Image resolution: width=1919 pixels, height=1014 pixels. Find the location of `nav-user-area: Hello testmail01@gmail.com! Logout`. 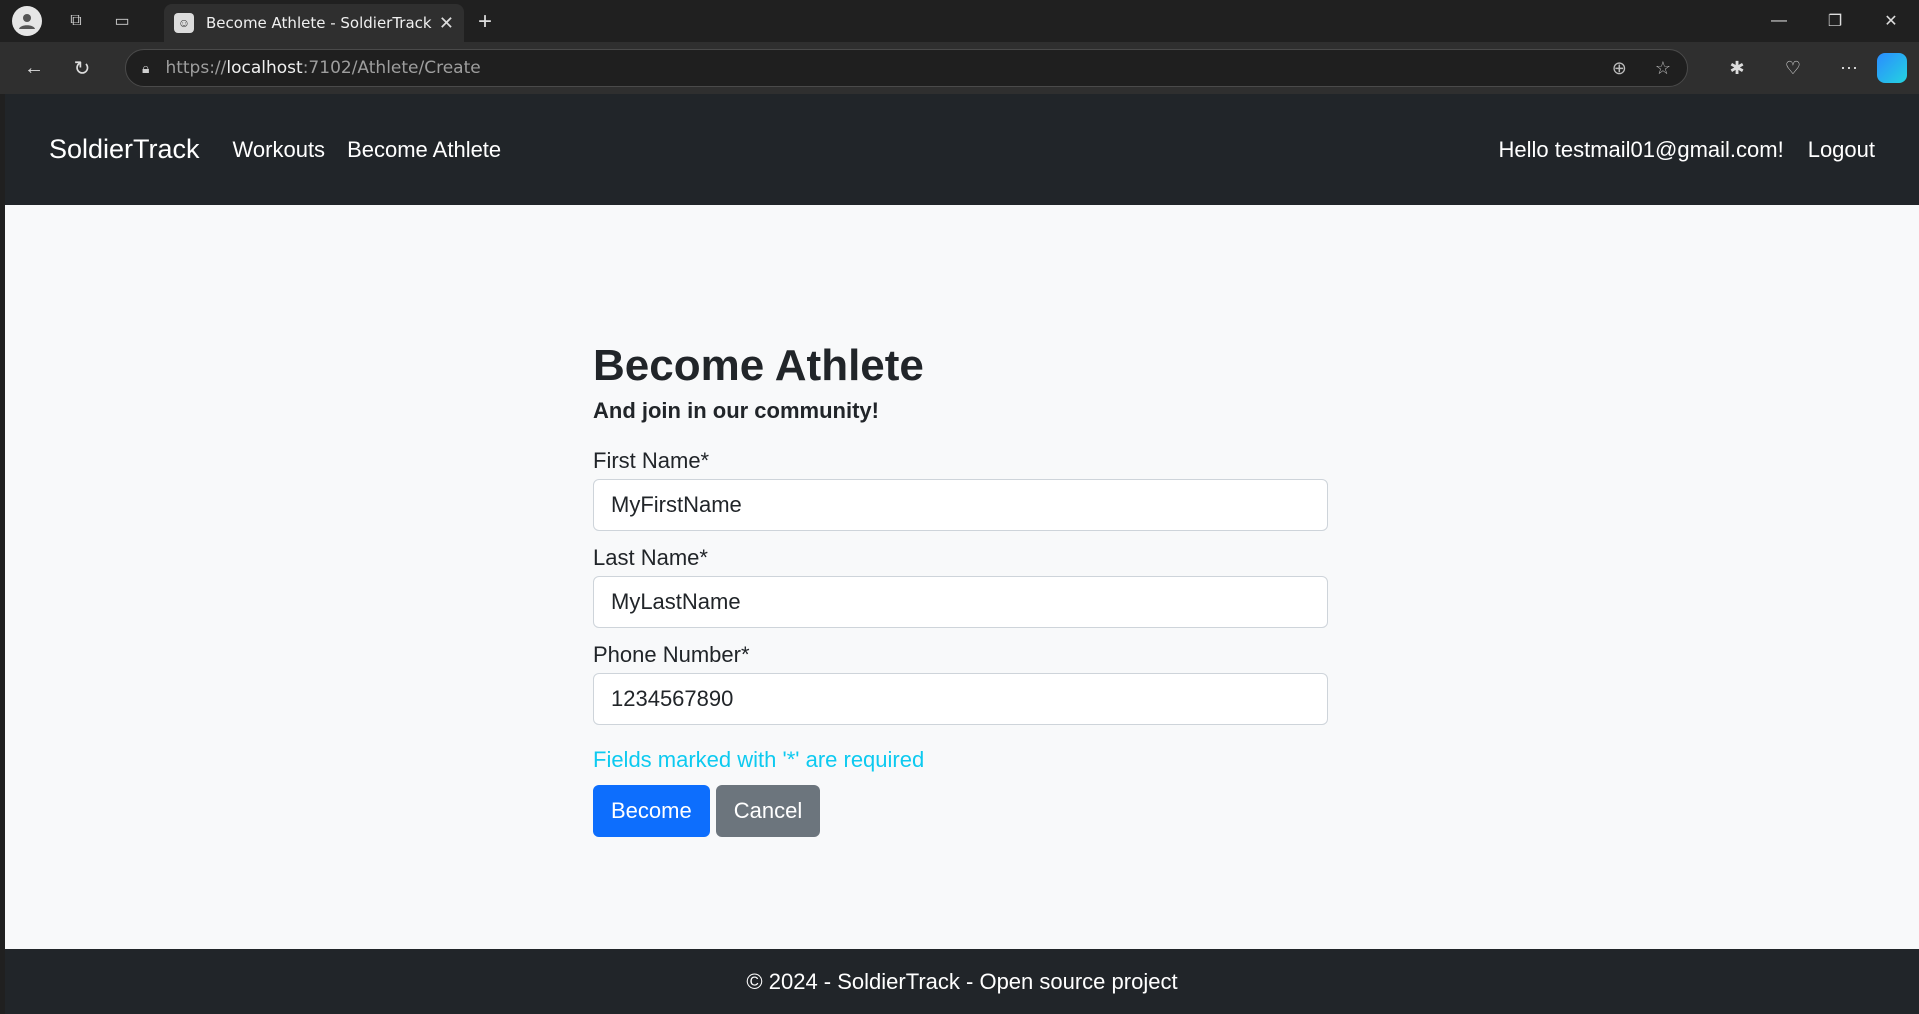

nav-user-area: Hello testmail01@gmail.com! Logout is located at coordinates (1686, 150).